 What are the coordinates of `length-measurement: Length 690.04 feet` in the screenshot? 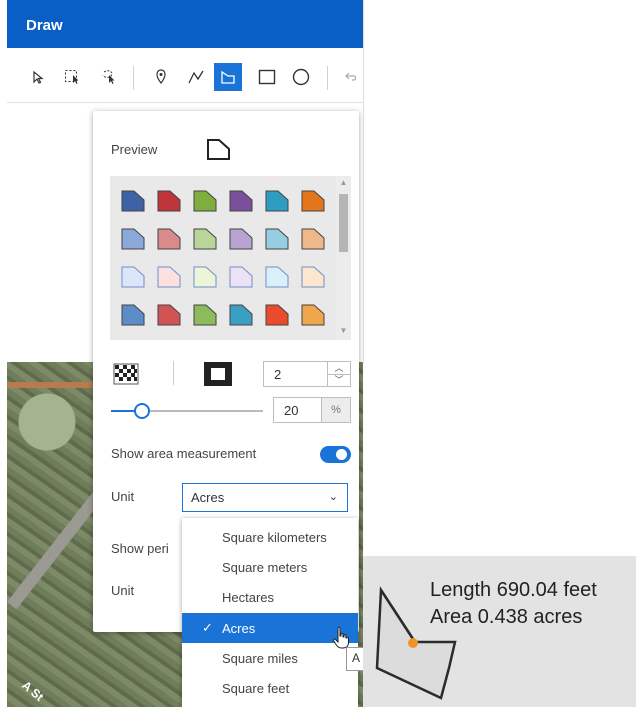 It's located at (513, 590).